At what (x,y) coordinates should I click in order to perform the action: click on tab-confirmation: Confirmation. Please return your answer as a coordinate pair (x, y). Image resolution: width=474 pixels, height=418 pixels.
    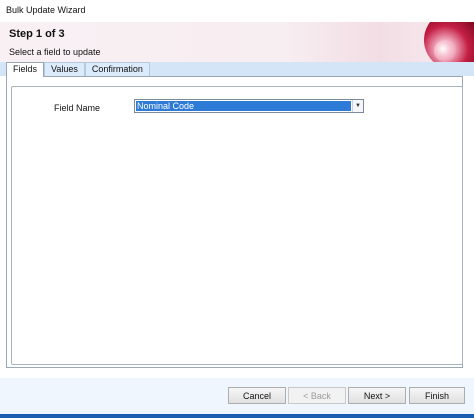
    Looking at the image, I should click on (117, 69).